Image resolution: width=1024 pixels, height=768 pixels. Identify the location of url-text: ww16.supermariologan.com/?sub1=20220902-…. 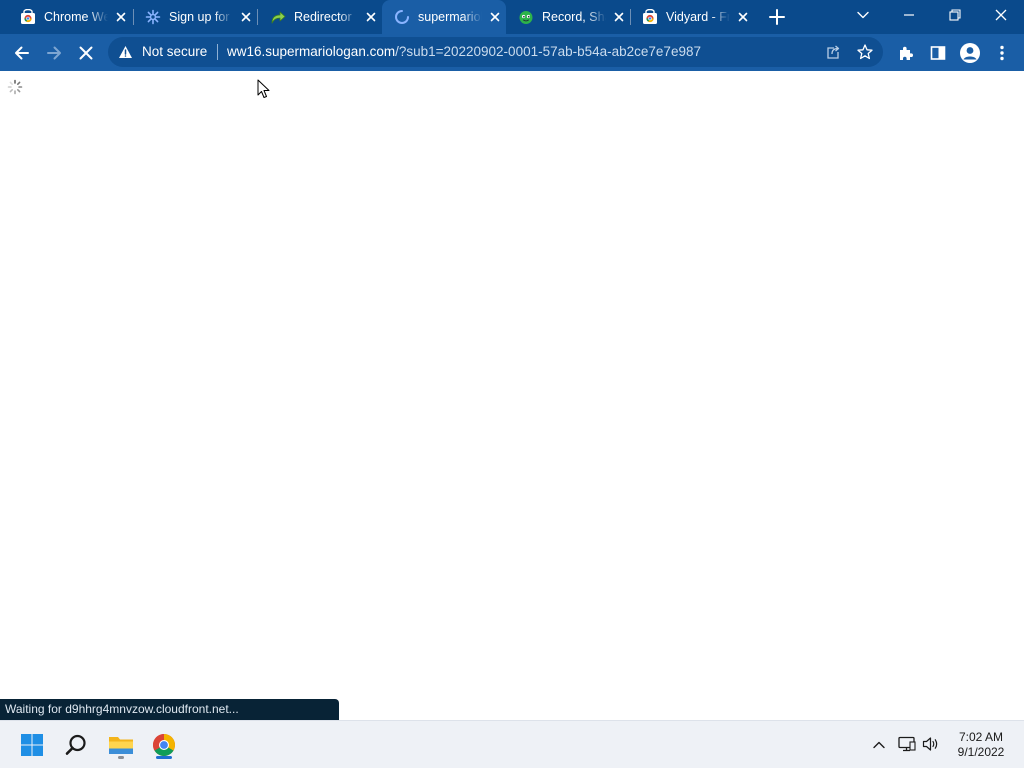
(464, 52).